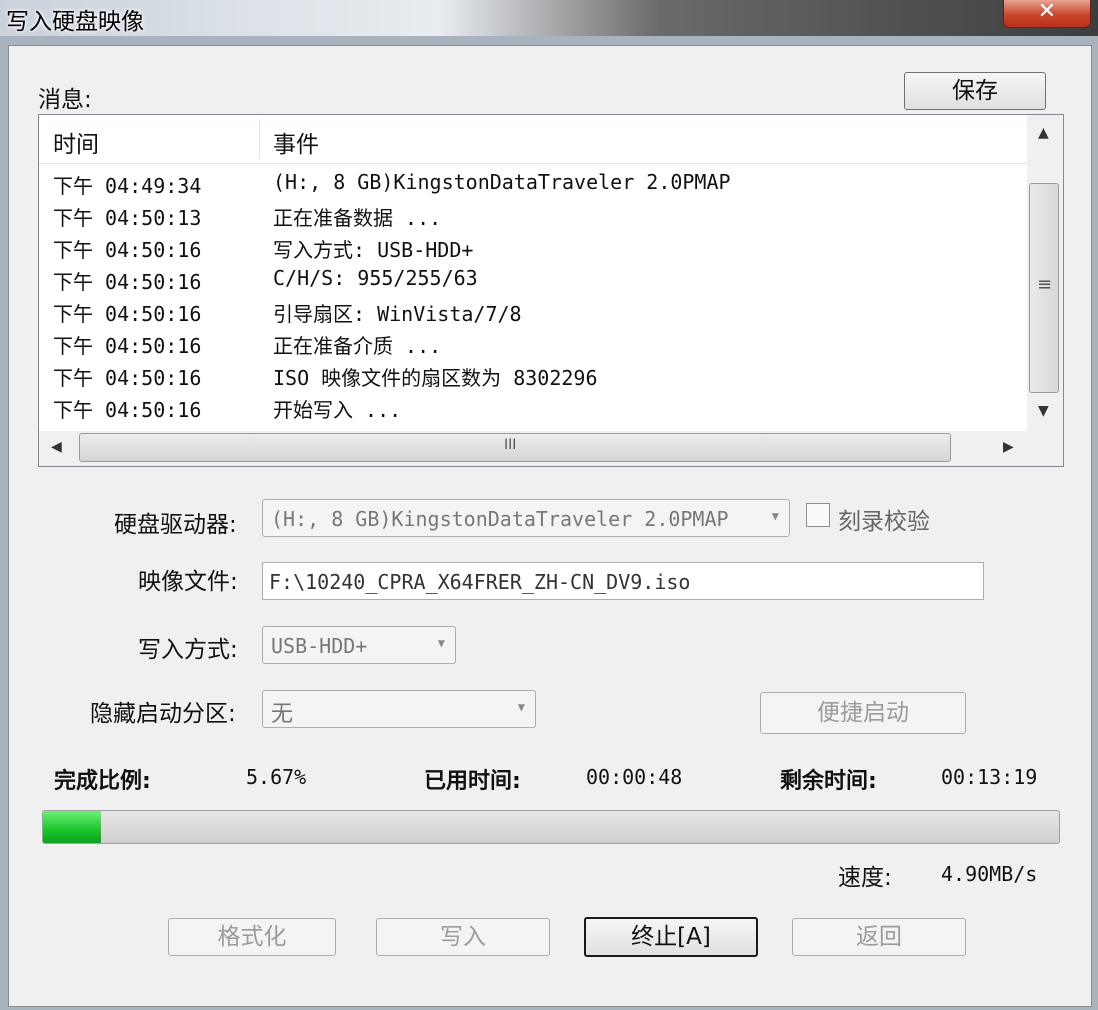 The image size is (1098, 1010). Describe the element at coordinates (1043, 411) in the screenshot. I see `scroll-down-icon: ▼` at that location.